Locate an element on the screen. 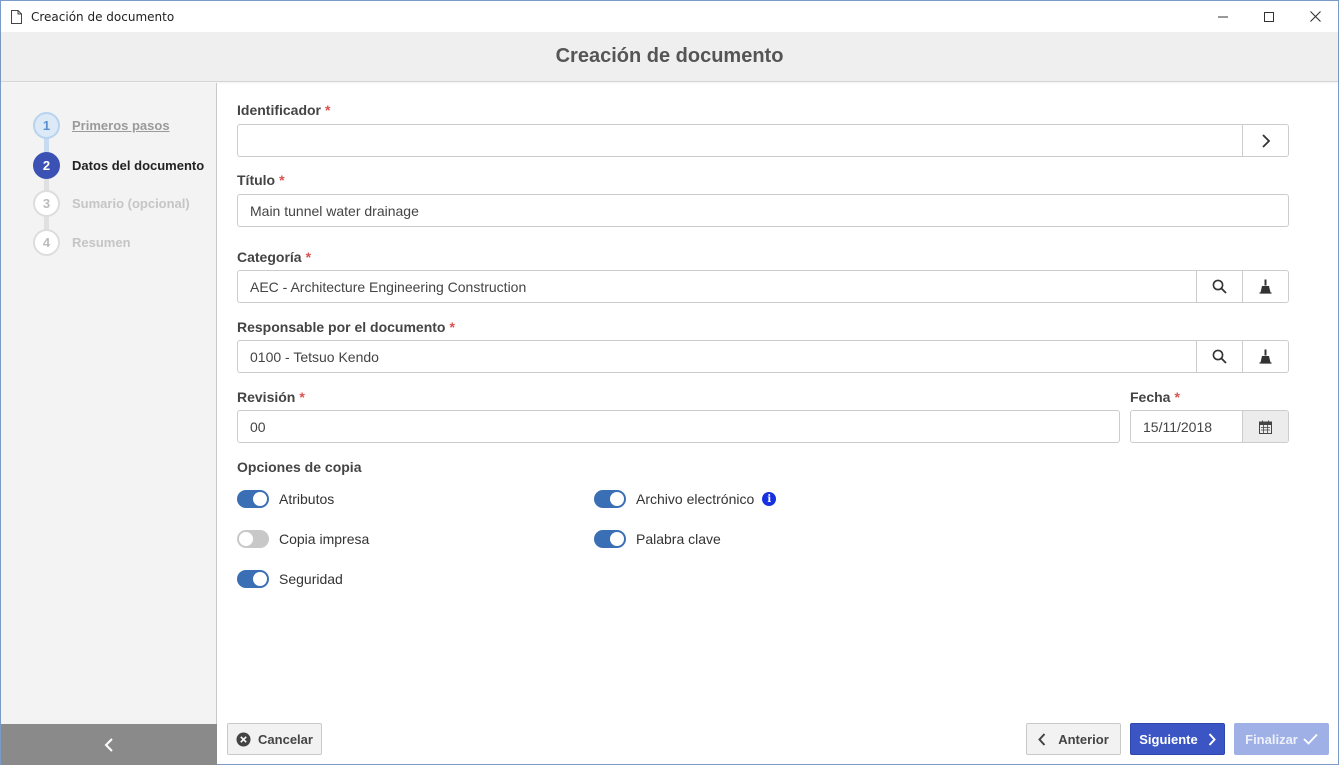 The image size is (1339, 765). next-label: Siguiente is located at coordinates (1168, 739).